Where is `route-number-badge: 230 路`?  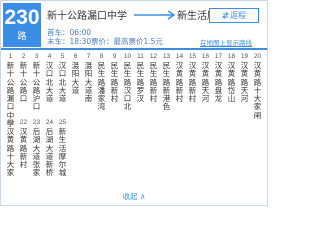 route-number-badge: 230 路 is located at coordinates (22, 25).